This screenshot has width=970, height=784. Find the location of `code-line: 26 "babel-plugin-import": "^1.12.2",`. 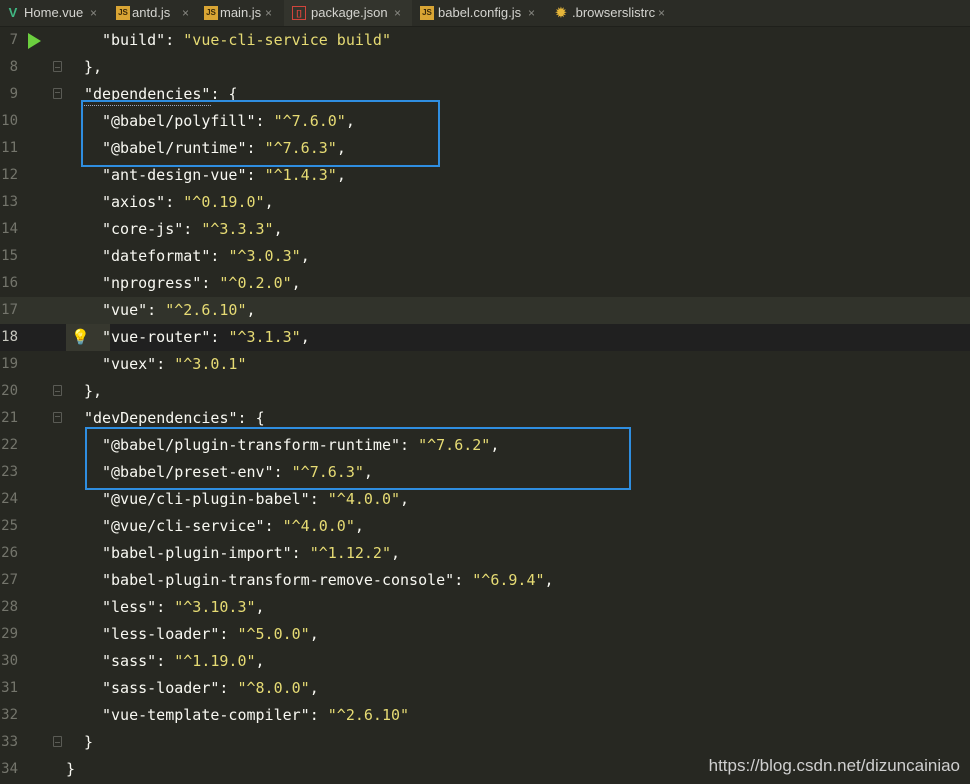

code-line: 26 "babel-plugin-import": "^1.12.2", is located at coordinates (485, 553).